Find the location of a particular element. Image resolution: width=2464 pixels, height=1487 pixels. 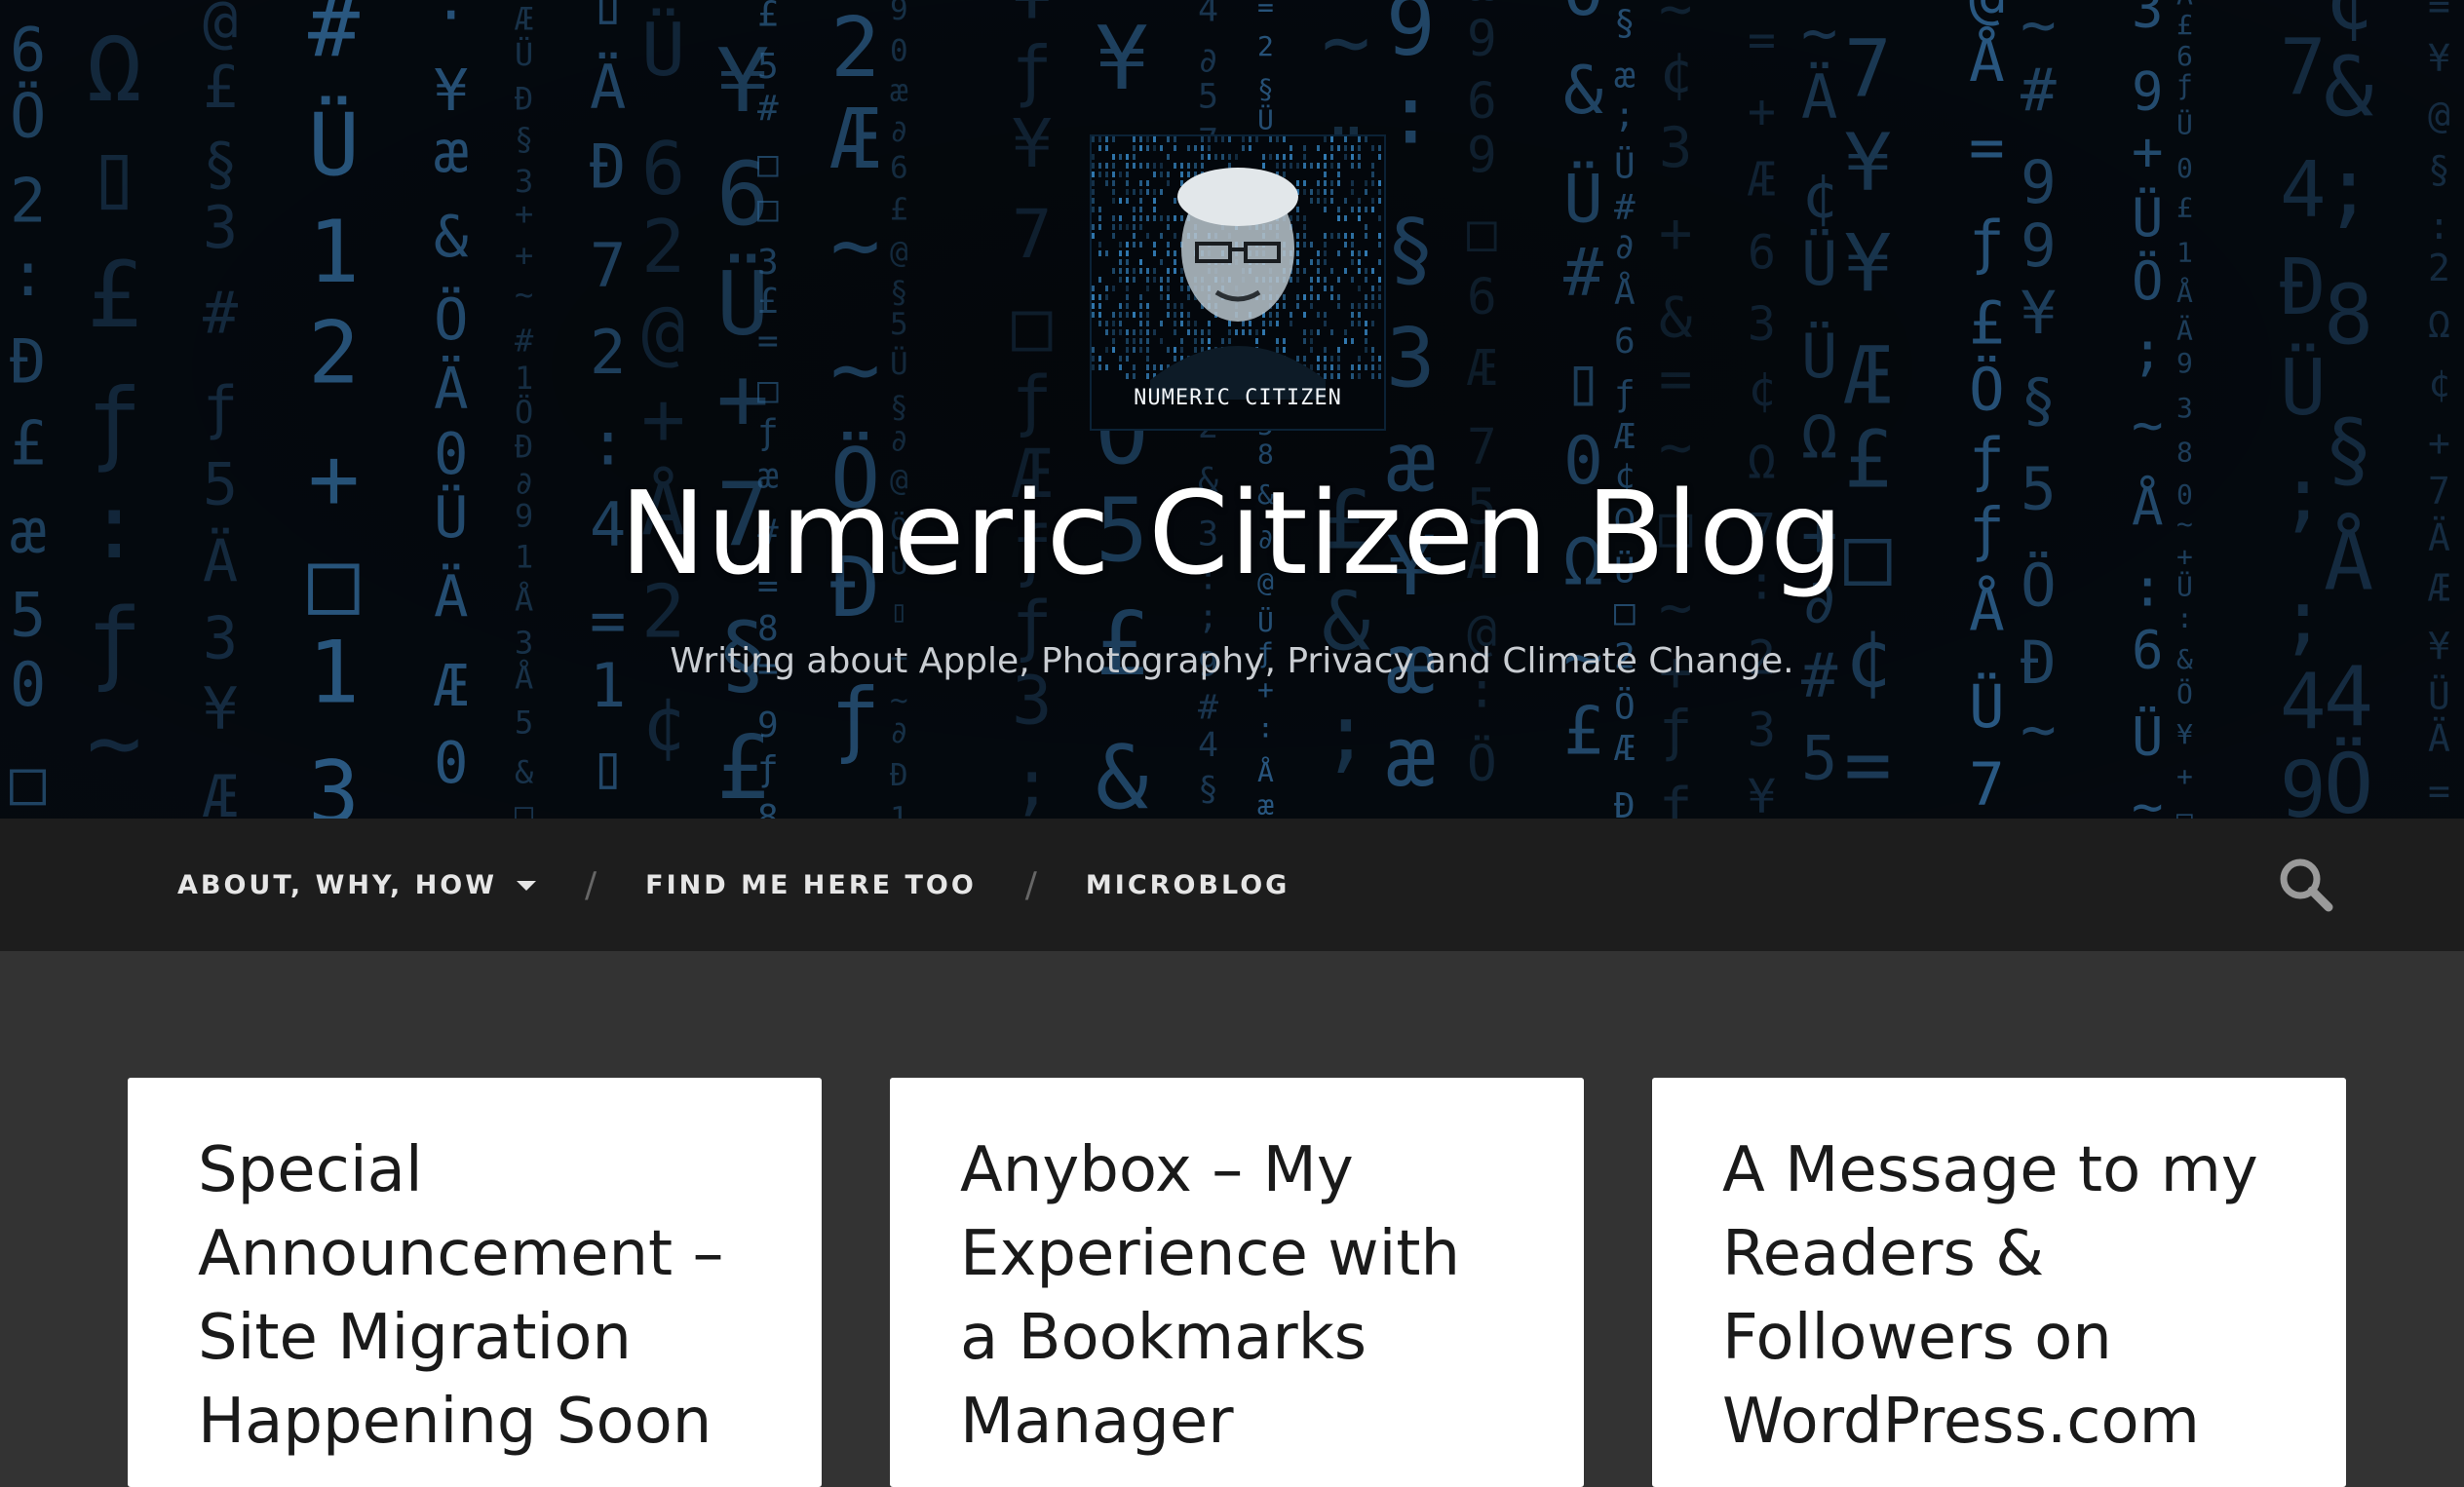

search-icon is located at coordinates (2306, 885).